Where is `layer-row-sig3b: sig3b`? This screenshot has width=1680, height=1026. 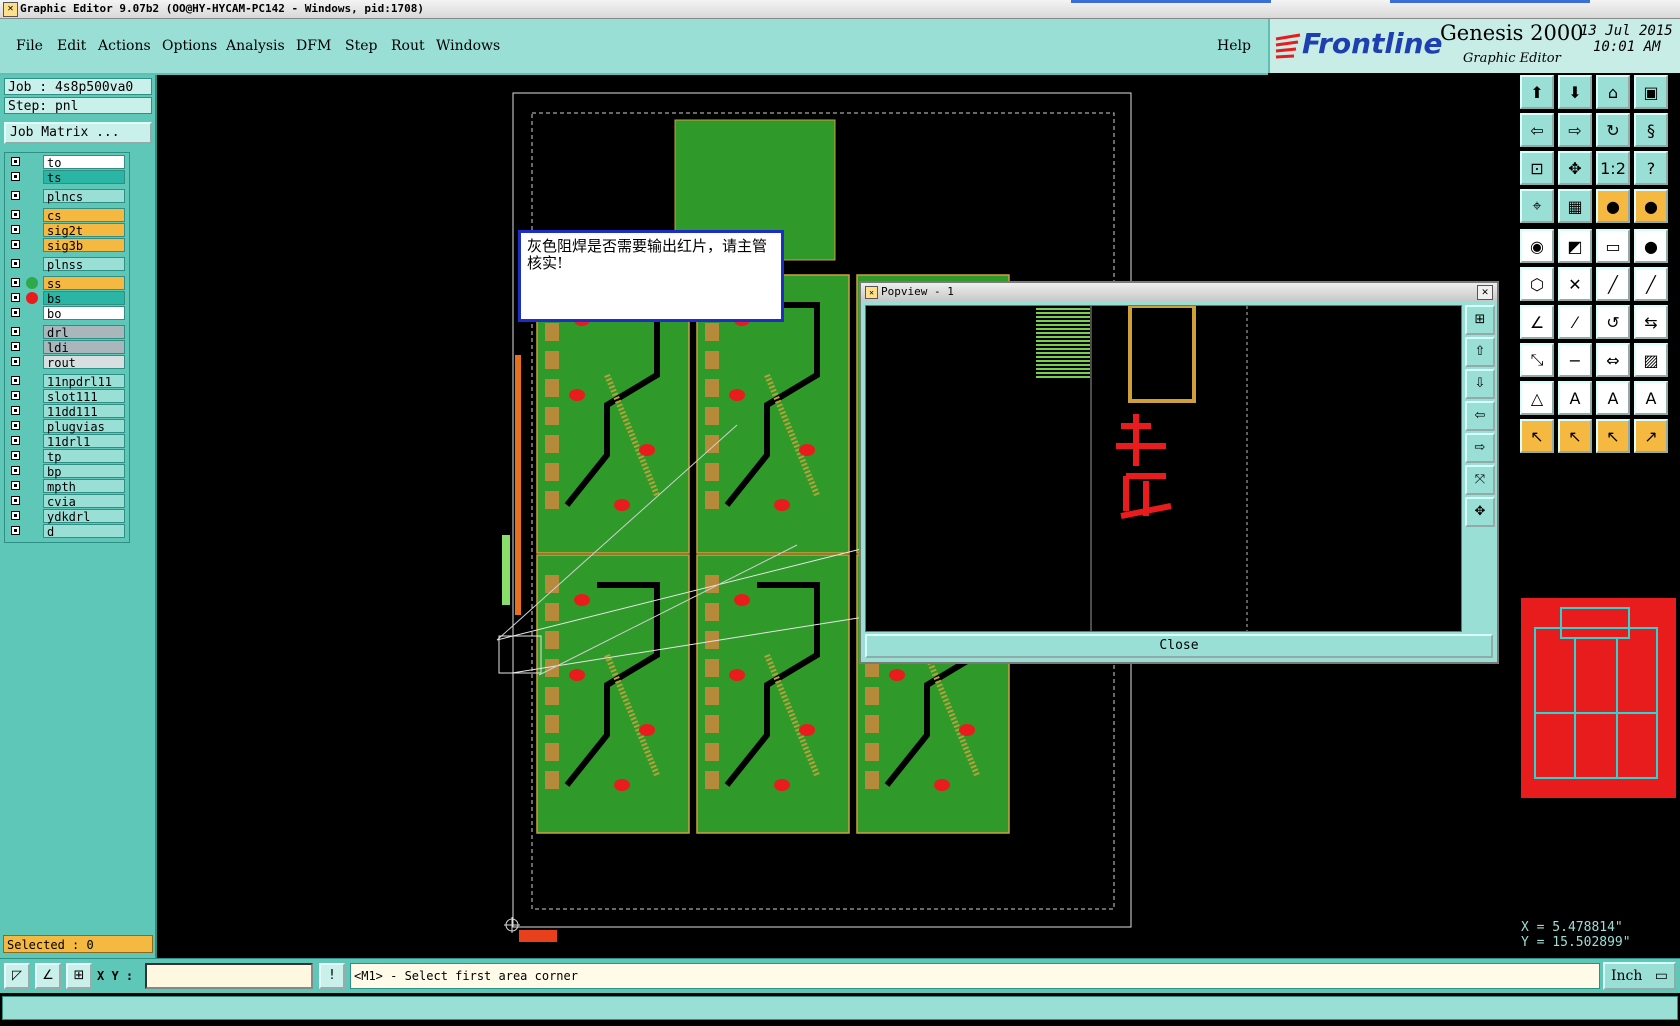
layer-row-sig3b: sig3b is located at coordinates (67, 245).